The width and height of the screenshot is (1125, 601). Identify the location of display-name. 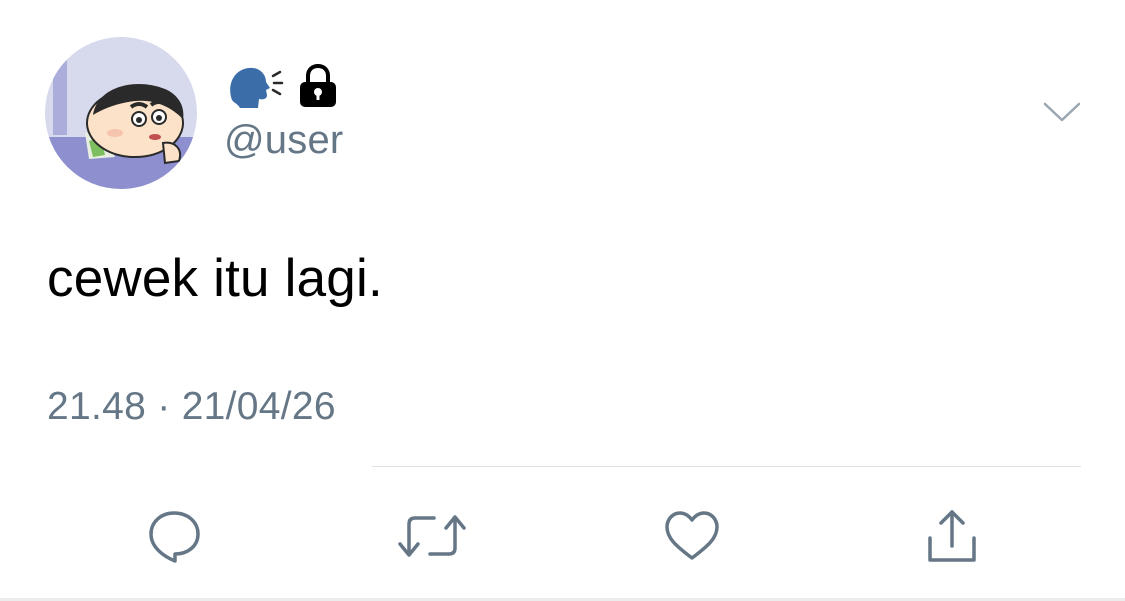
(282, 86).